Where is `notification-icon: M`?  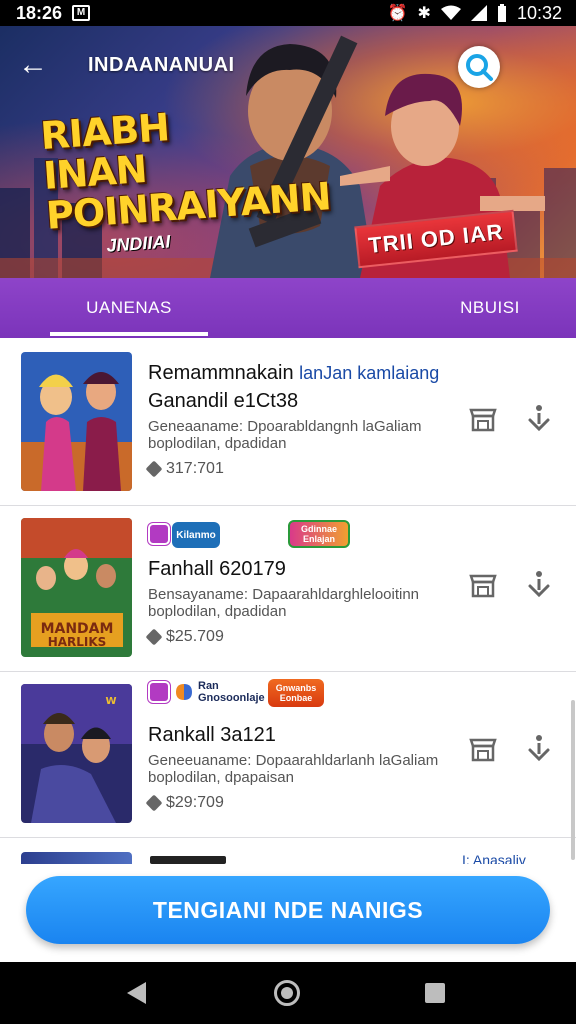 notification-icon: M is located at coordinates (81, 13).